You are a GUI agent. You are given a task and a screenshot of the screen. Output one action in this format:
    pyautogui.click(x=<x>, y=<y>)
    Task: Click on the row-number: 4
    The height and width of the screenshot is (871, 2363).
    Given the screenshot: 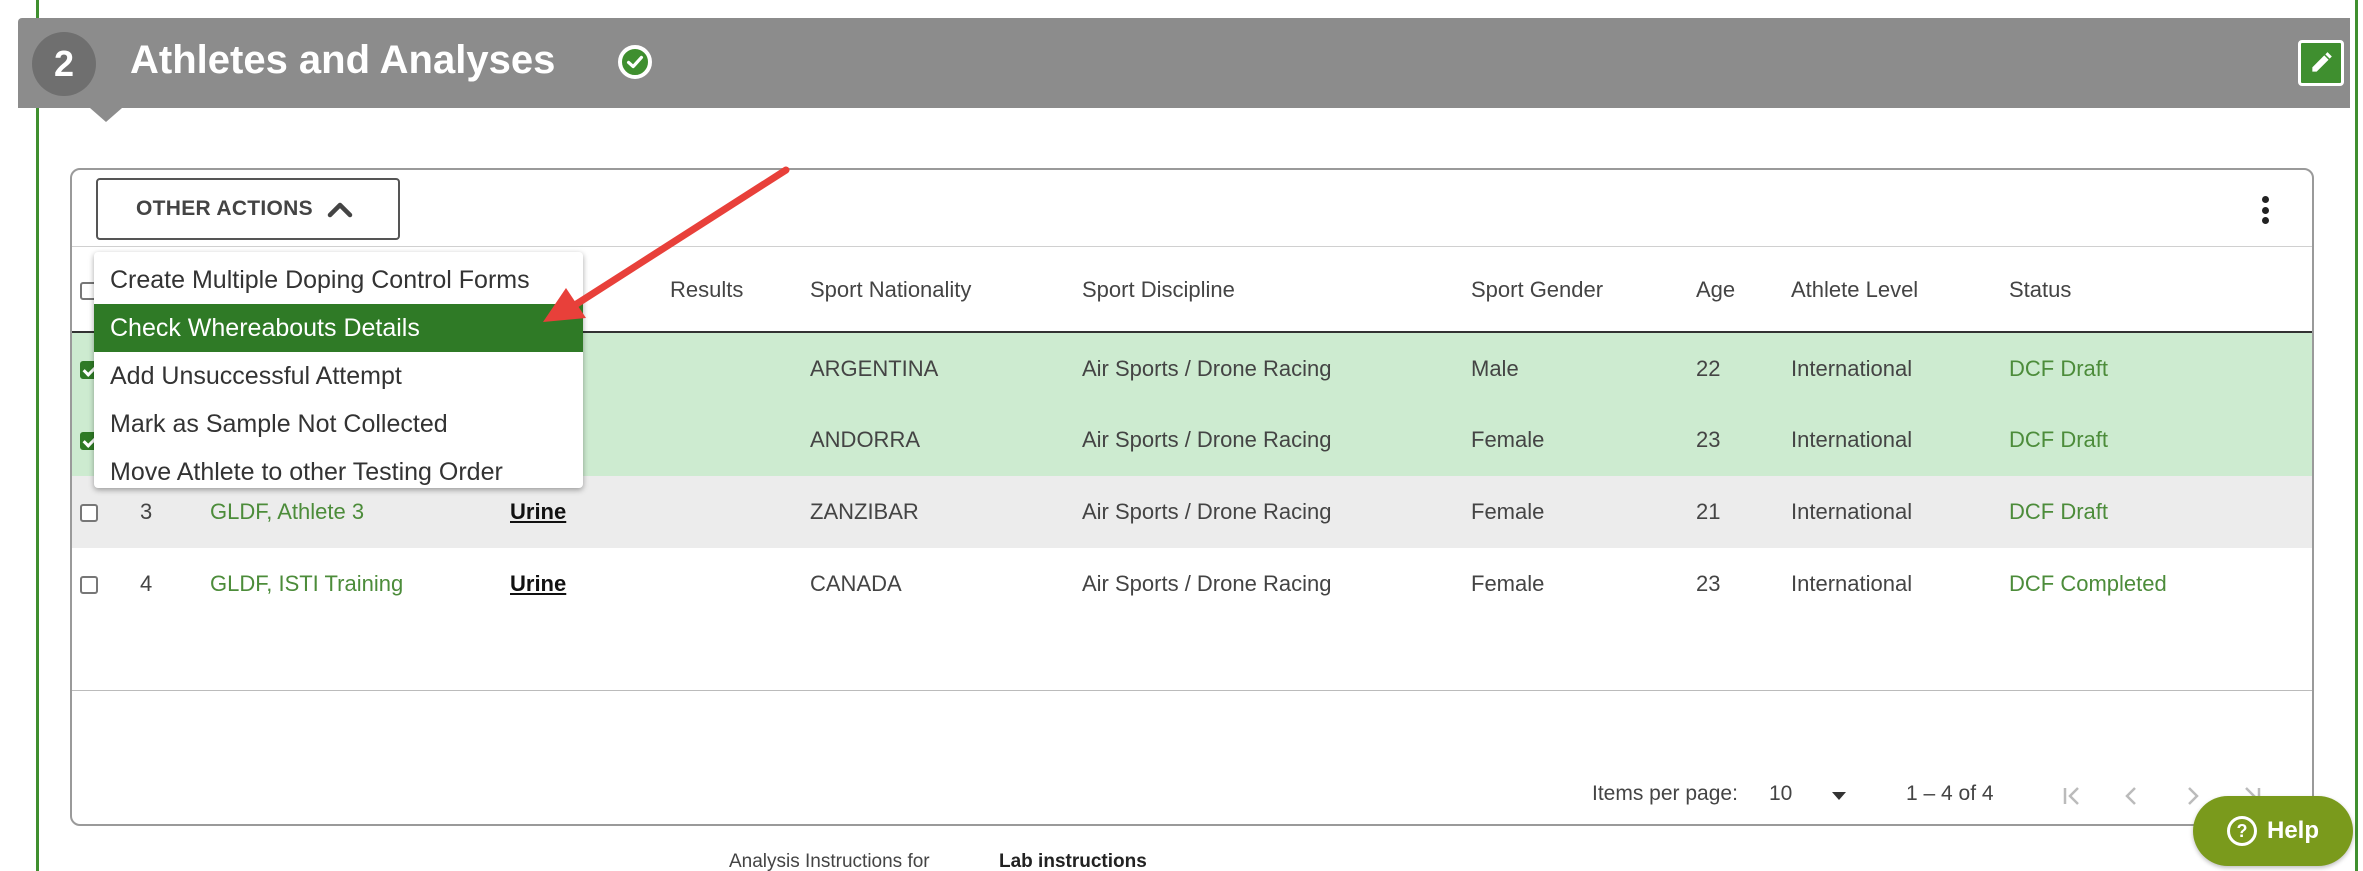 What is the action you would take?
    pyautogui.click(x=146, y=583)
    